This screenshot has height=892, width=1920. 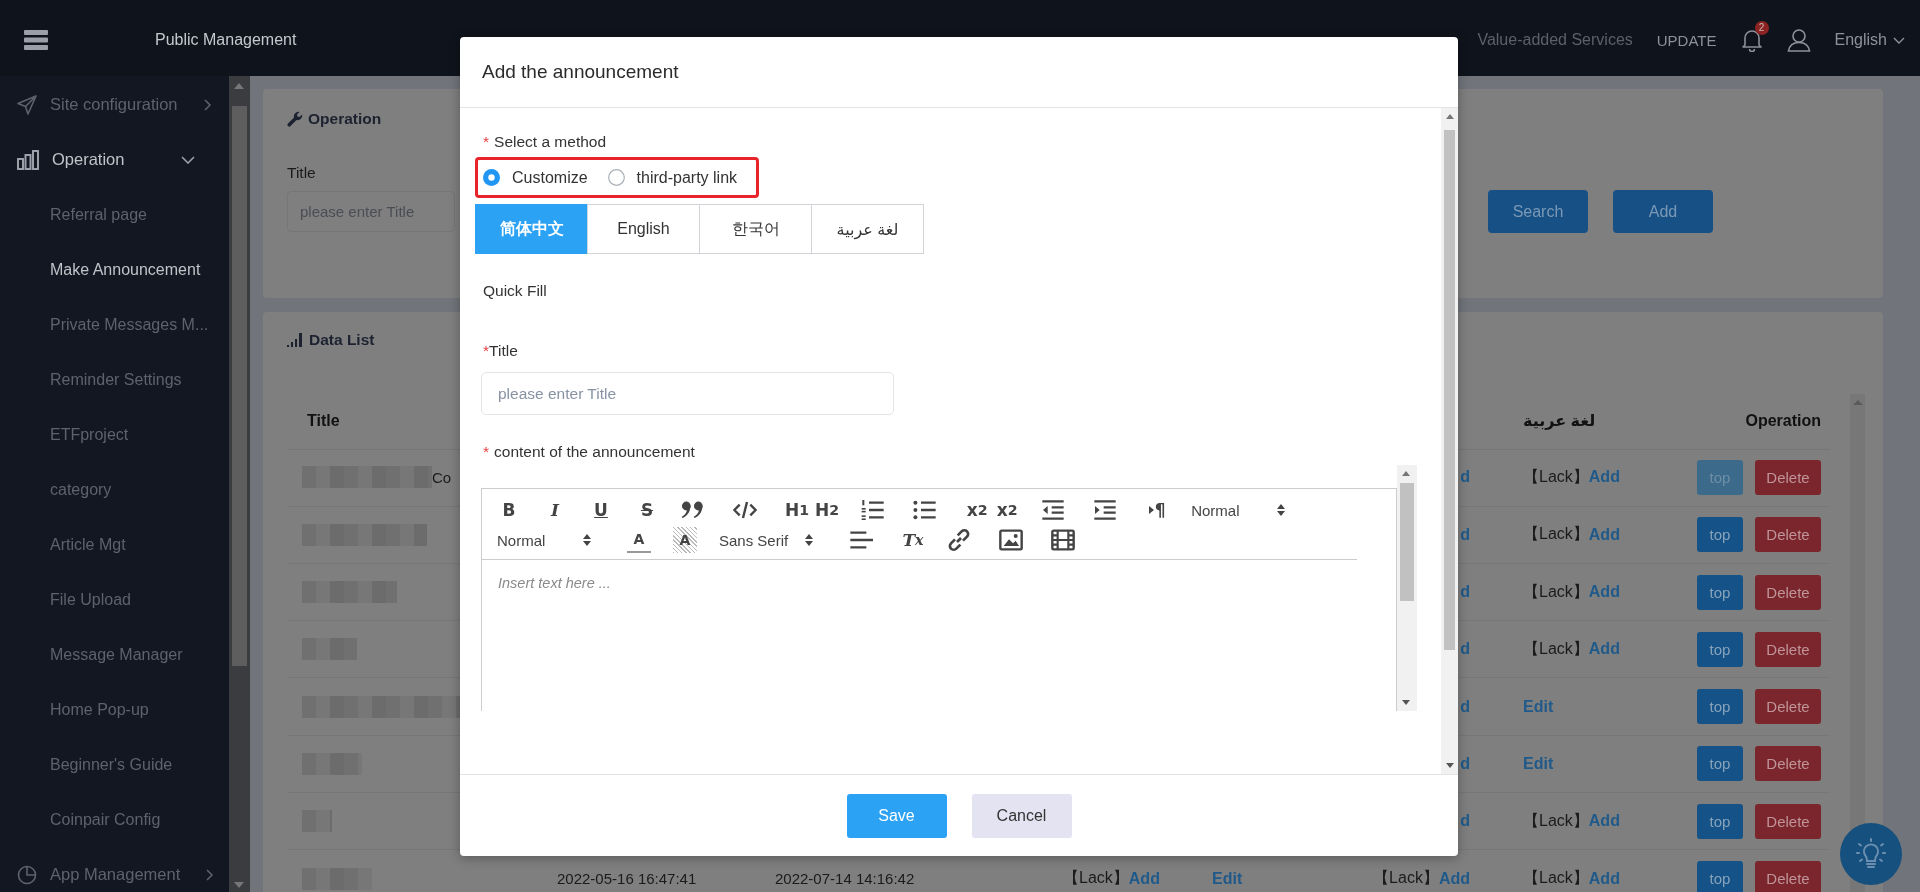 What do you see at coordinates (1063, 540) in the screenshot?
I see `film-icon` at bounding box center [1063, 540].